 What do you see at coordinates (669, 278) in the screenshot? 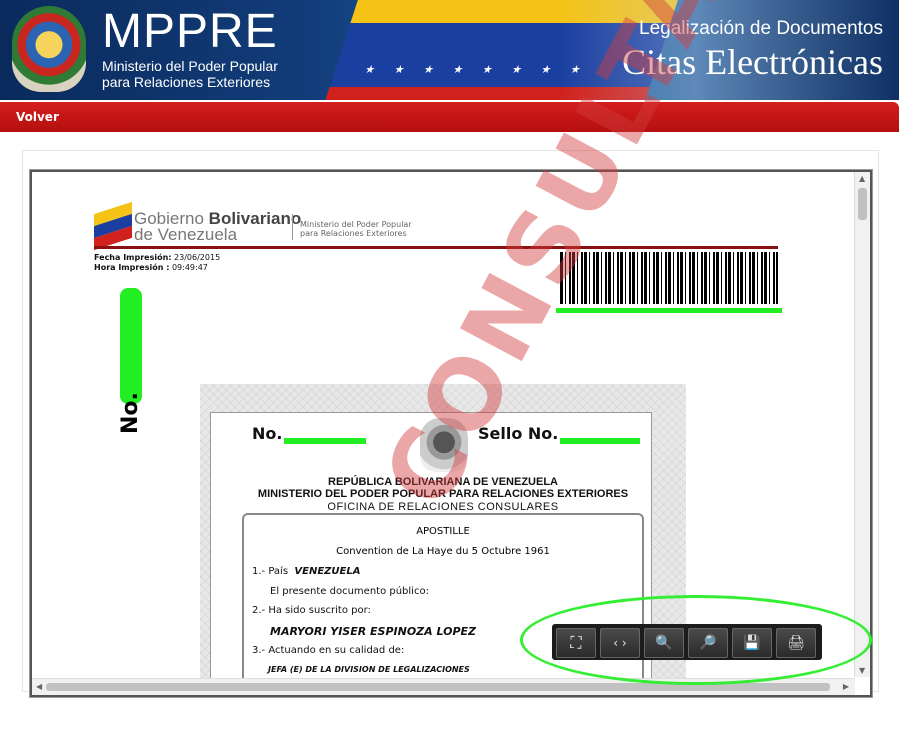
I see `barcode` at bounding box center [669, 278].